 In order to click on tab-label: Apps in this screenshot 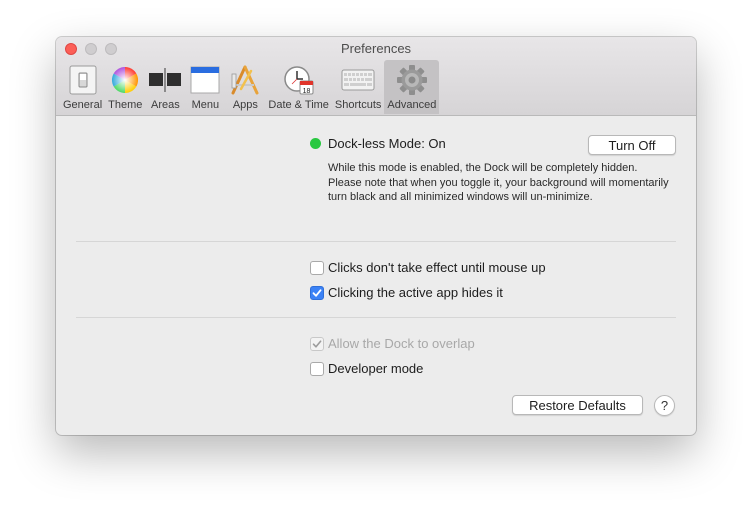, I will do `click(245, 105)`.